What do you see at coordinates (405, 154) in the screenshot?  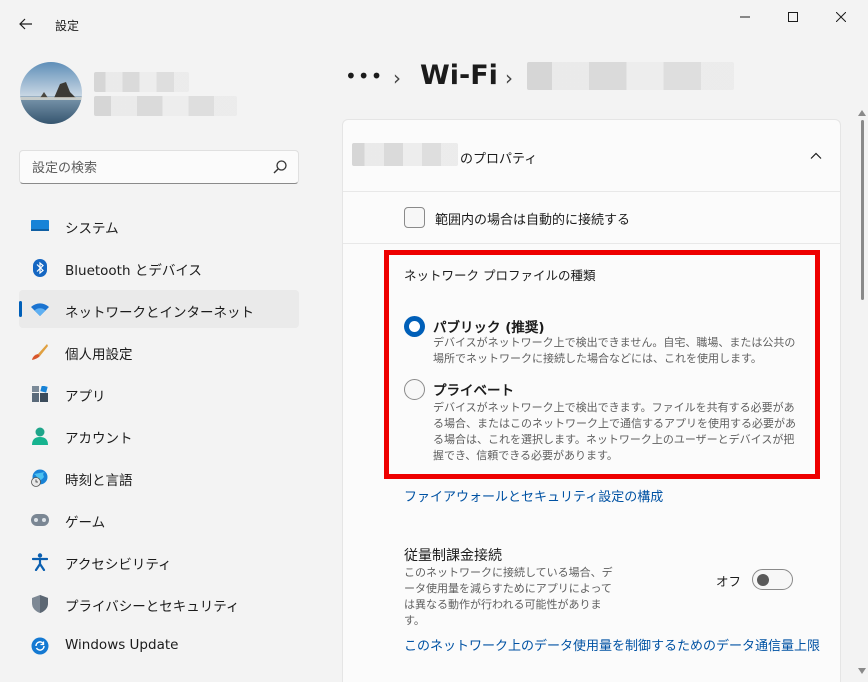 I see `network-name-blurred` at bounding box center [405, 154].